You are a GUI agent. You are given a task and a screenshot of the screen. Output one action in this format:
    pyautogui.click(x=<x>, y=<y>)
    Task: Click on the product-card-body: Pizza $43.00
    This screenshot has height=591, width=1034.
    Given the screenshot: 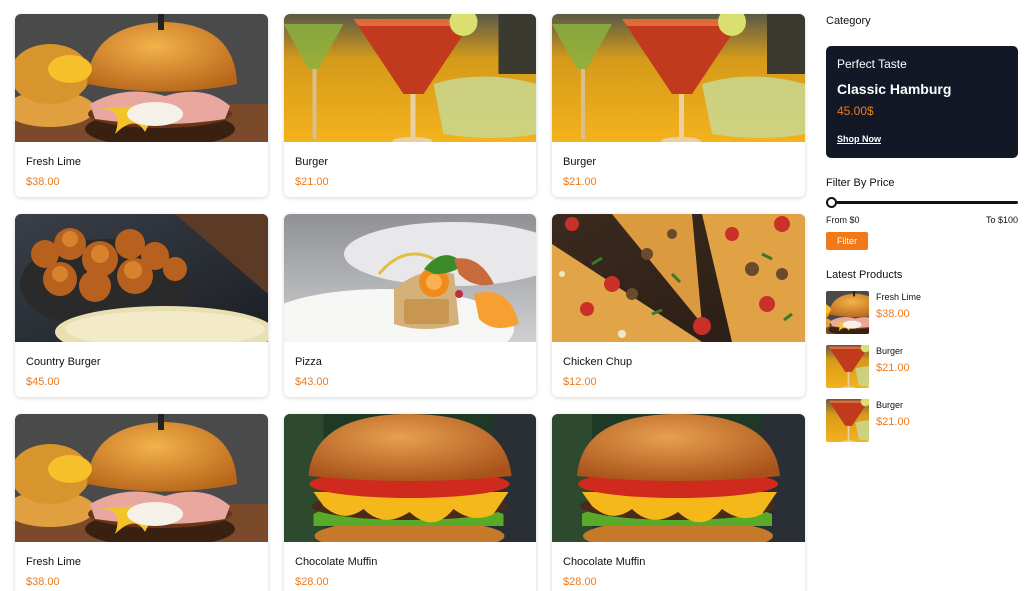 What is the action you would take?
    pyautogui.click(x=410, y=365)
    